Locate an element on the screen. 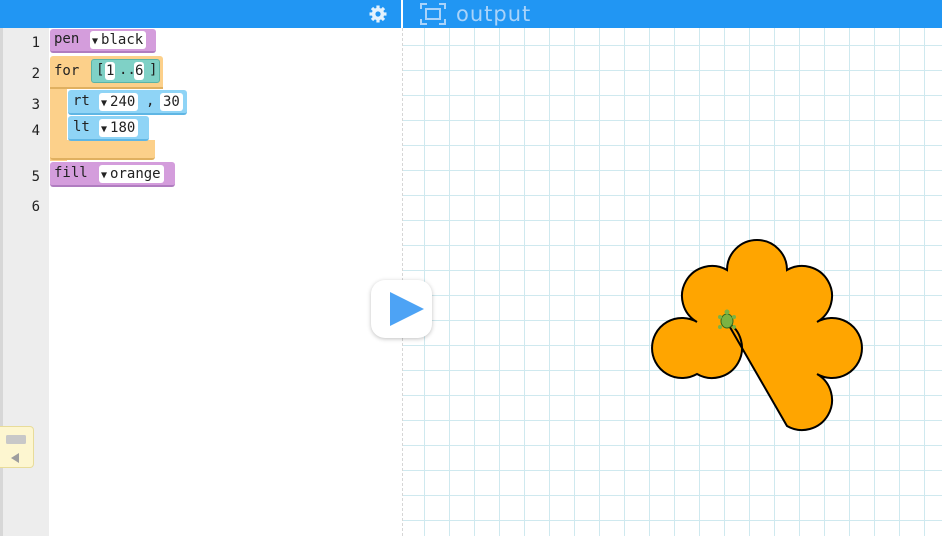 The width and height of the screenshot is (942, 536). range-open-bracket: [ is located at coordinates (100, 70).